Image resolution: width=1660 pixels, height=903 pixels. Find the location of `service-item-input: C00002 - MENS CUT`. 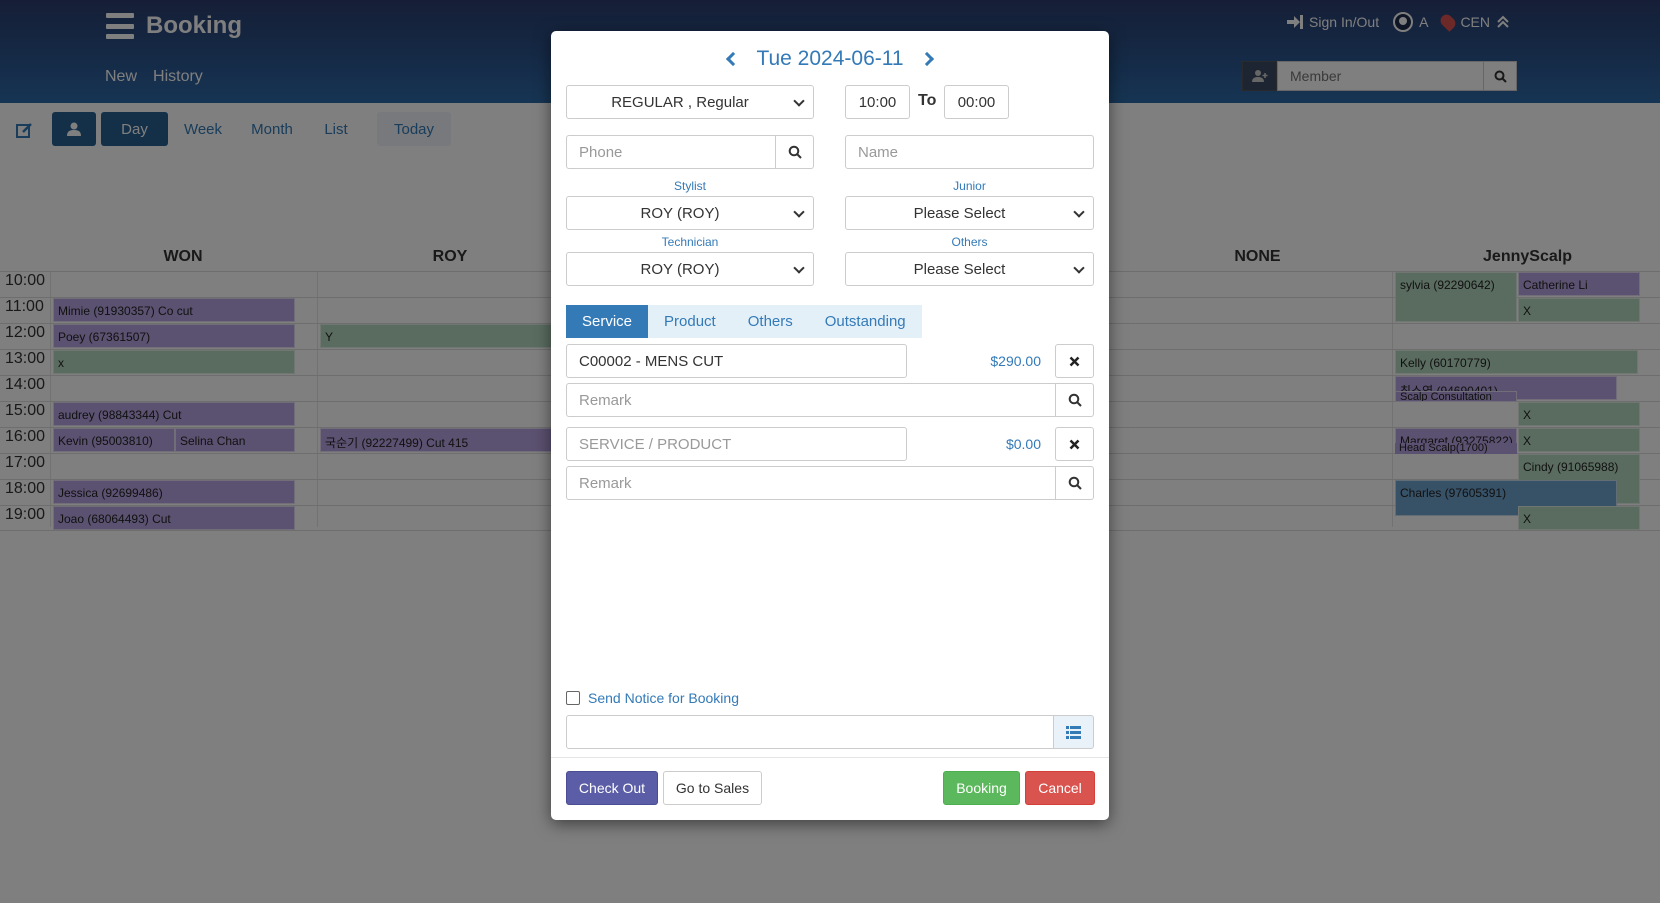

service-item-input: C00002 - MENS CUT is located at coordinates (736, 361).